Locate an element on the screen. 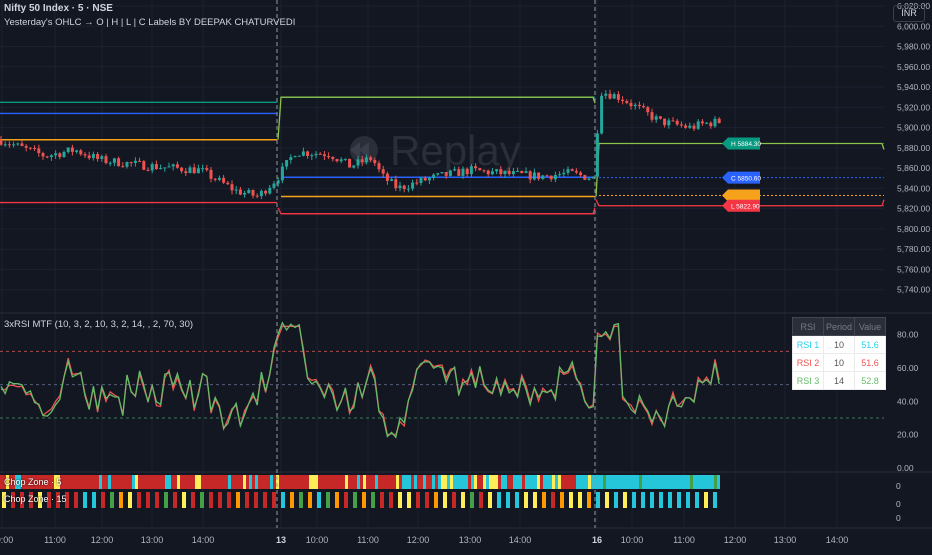 Image resolution: width=932 pixels, height=555 pixels. currency-badge: INR is located at coordinates (909, 13).